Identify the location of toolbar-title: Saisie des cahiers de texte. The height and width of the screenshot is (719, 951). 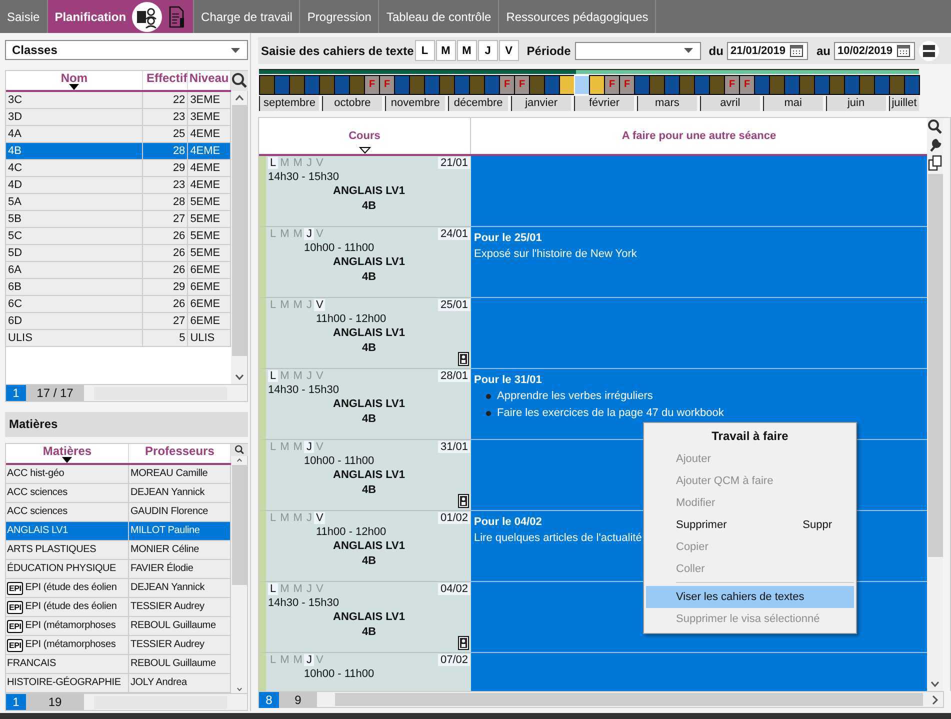
(337, 51).